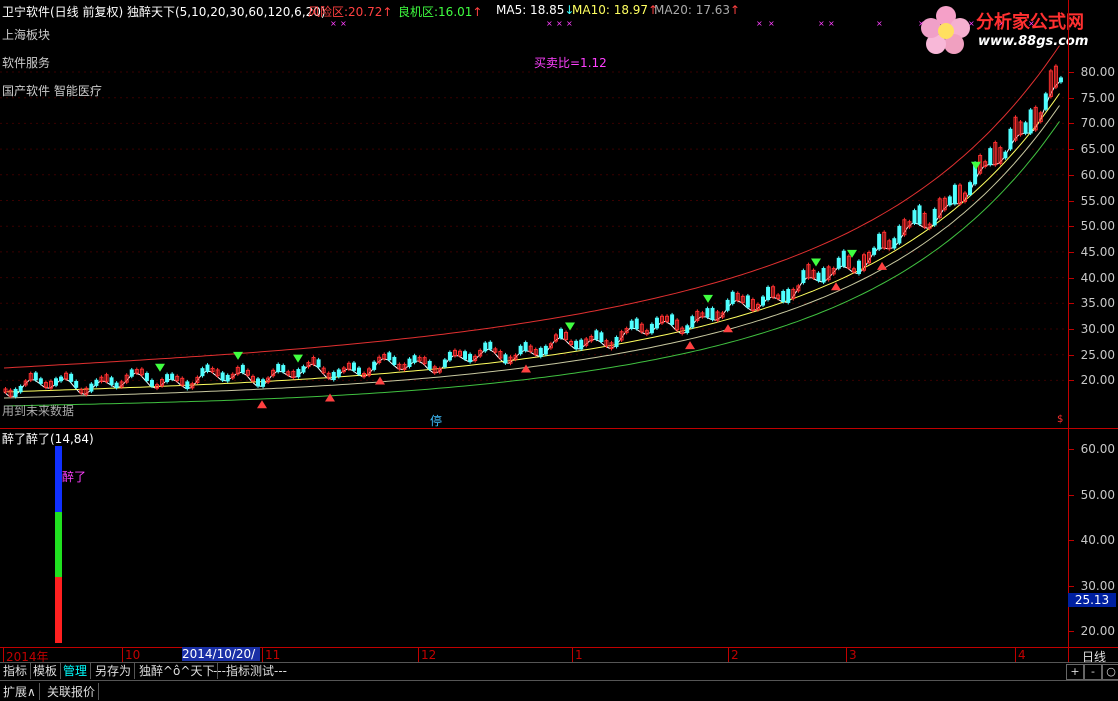 The image size is (1118, 701). What do you see at coordinates (52, 90) in the screenshot?
I see `block-domestic-software: 国产软件 智能医疗` at bounding box center [52, 90].